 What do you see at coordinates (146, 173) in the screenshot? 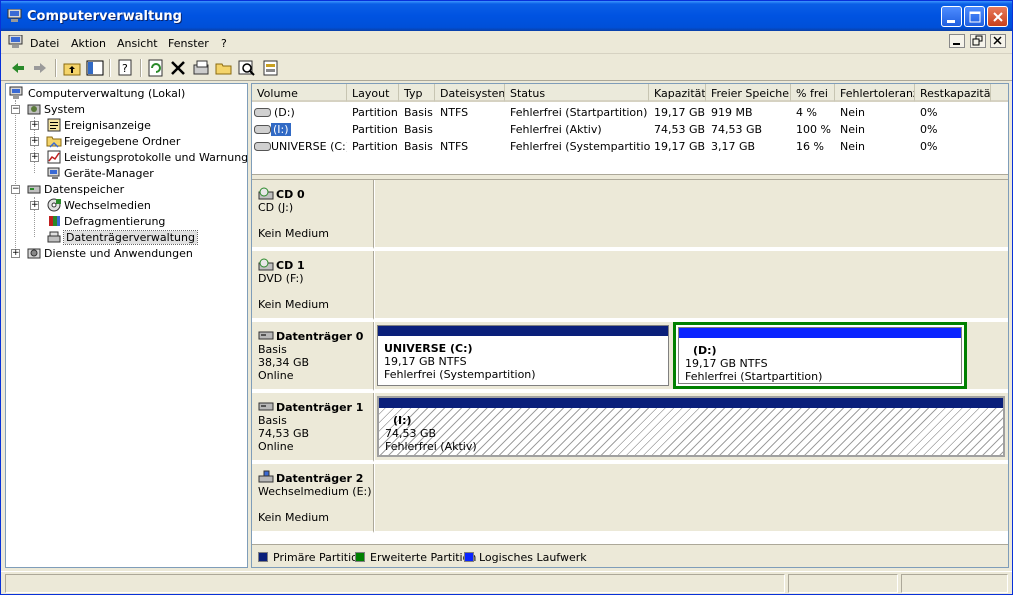
I see `tree-item-device-manager: Geräte-Manager` at bounding box center [146, 173].